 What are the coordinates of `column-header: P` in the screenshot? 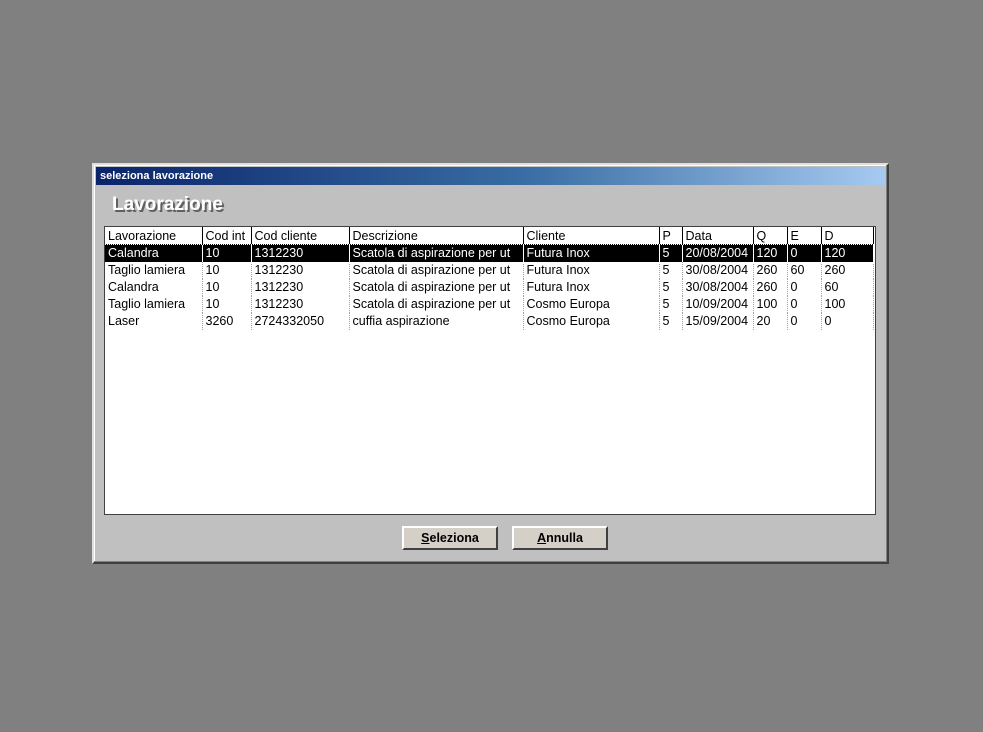 It's located at (671, 236).